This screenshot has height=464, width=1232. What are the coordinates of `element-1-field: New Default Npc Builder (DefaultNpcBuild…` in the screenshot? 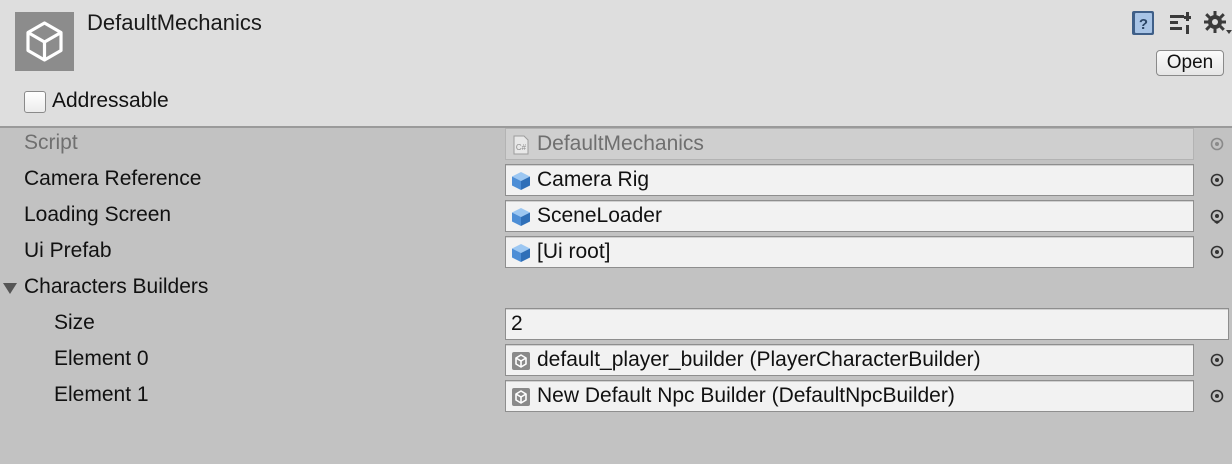 It's located at (849, 396).